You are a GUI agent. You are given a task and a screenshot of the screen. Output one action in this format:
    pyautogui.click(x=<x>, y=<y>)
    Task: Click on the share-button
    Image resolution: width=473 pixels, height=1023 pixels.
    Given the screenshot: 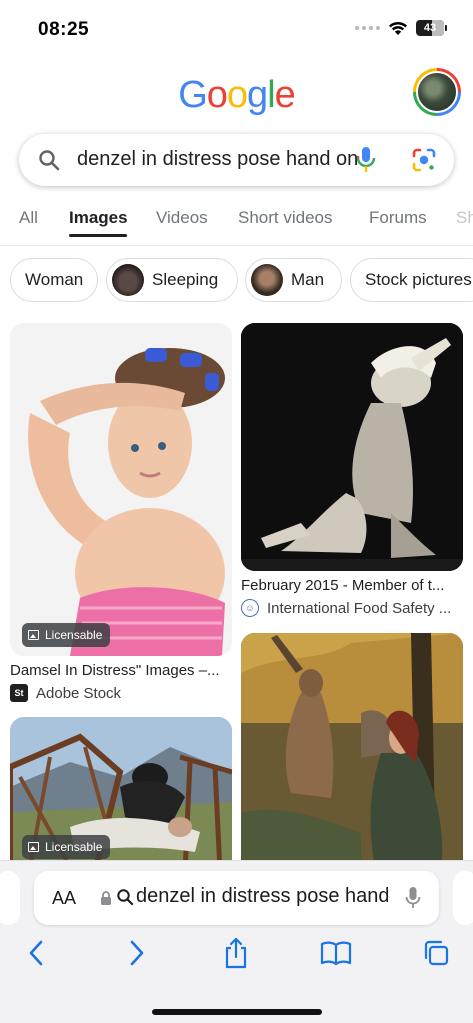 What is the action you would take?
    pyautogui.click(x=236, y=953)
    